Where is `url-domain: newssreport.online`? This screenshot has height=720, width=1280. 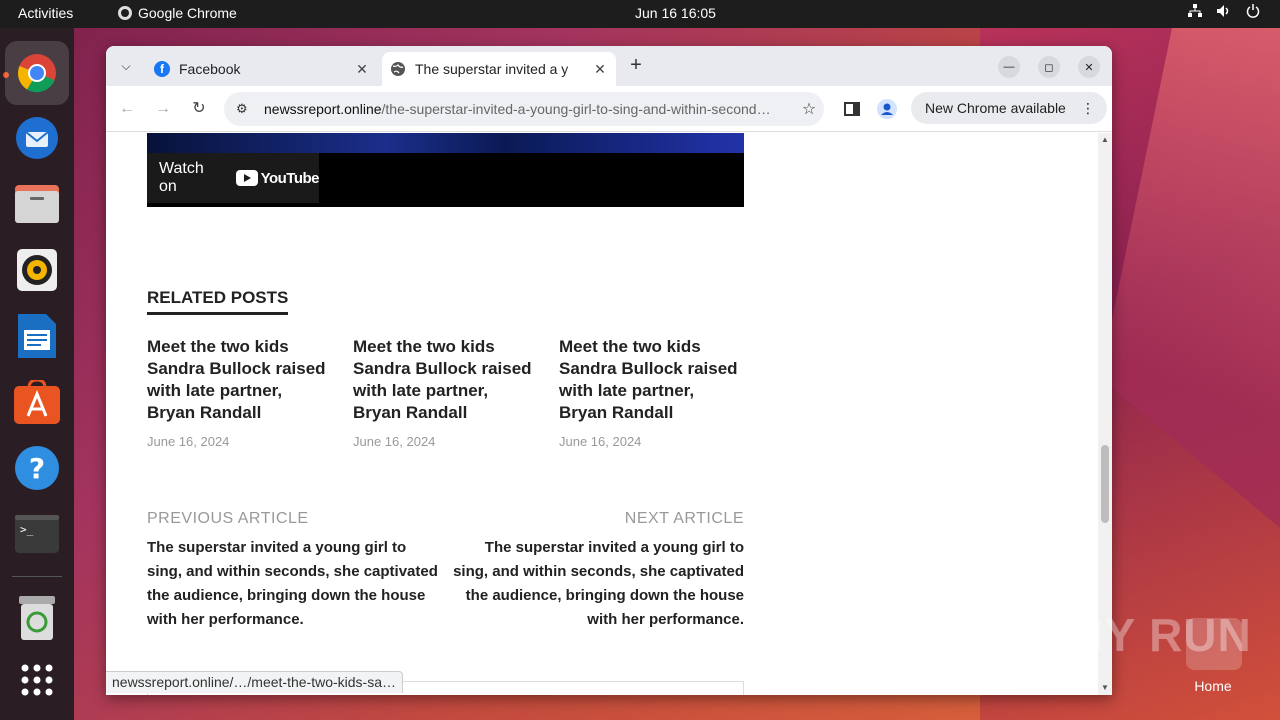 url-domain: newssreport.online is located at coordinates (323, 109).